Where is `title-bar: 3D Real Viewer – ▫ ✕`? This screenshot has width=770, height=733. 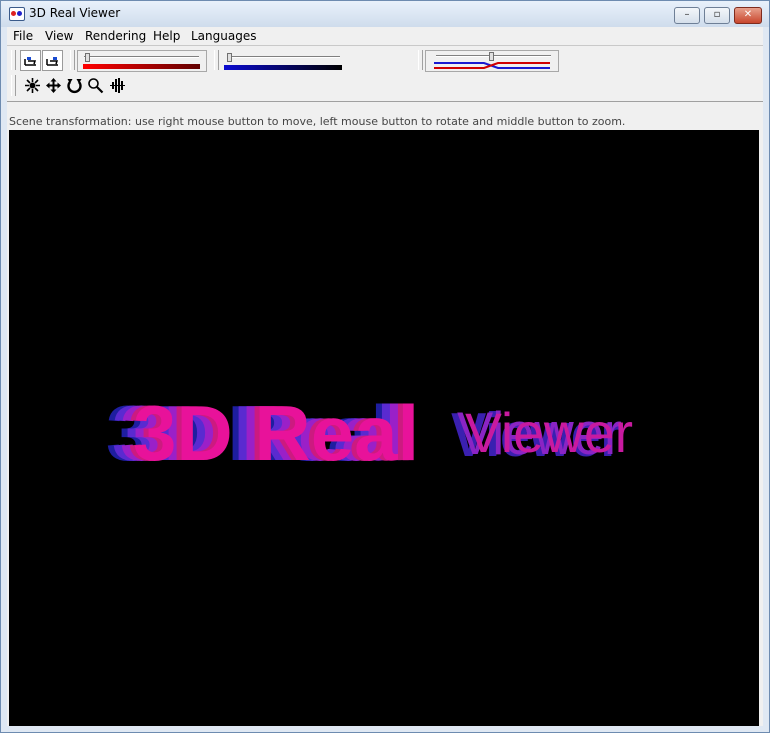 title-bar: 3D Real Viewer – ▫ ✕ is located at coordinates (385, 14).